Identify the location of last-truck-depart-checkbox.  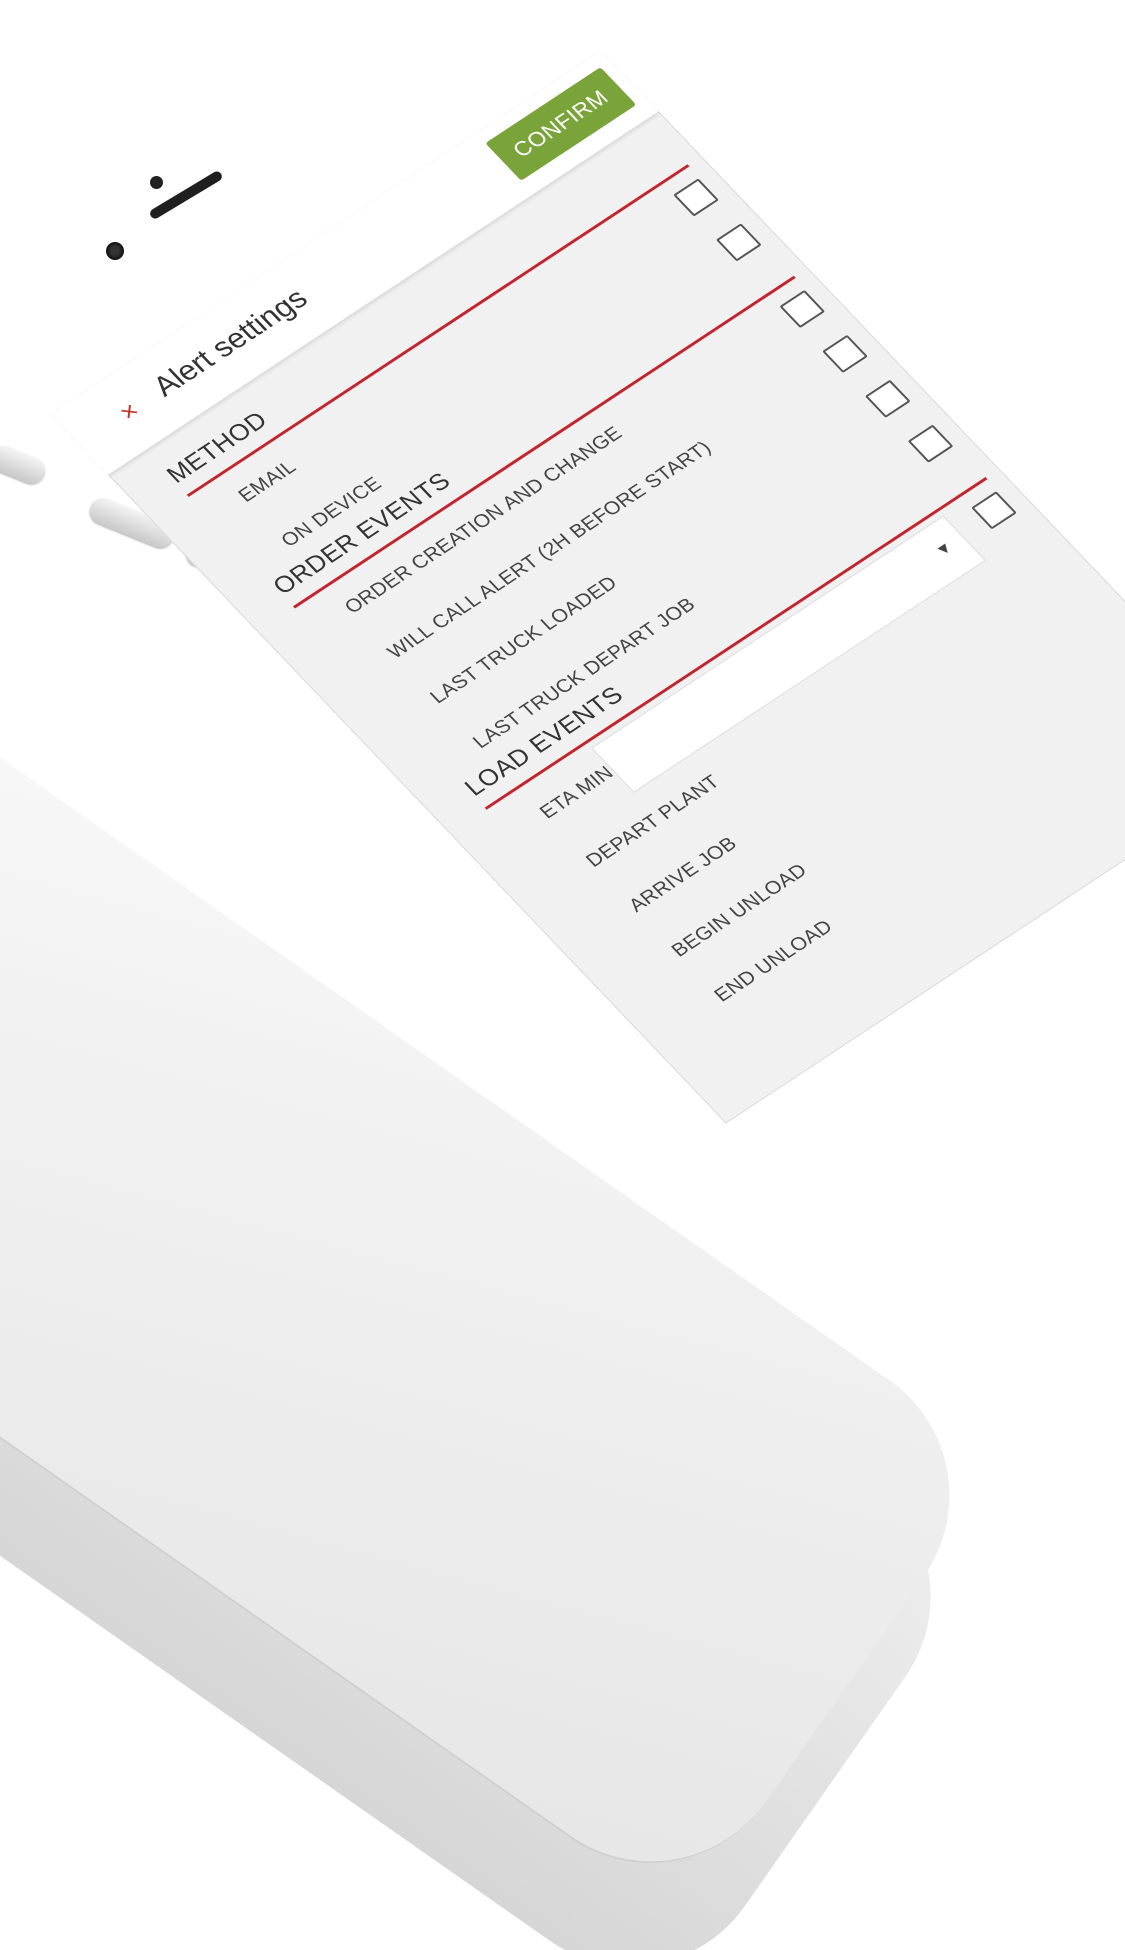
(930, 443).